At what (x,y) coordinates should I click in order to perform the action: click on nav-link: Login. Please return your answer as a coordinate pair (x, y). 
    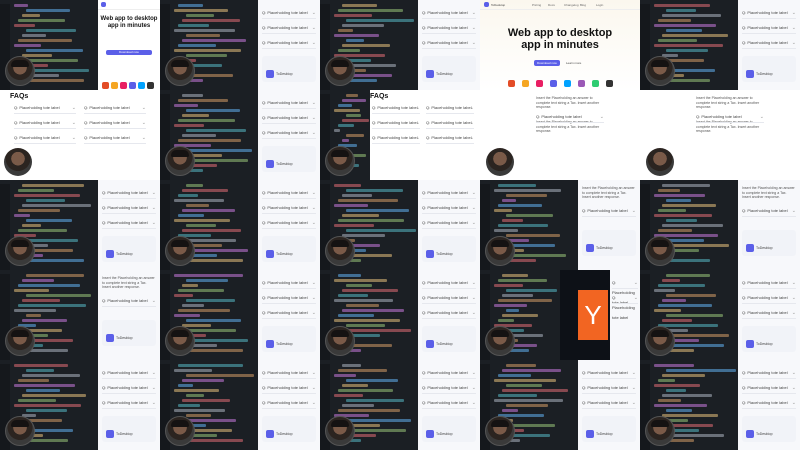
    Looking at the image, I should click on (599, 5).